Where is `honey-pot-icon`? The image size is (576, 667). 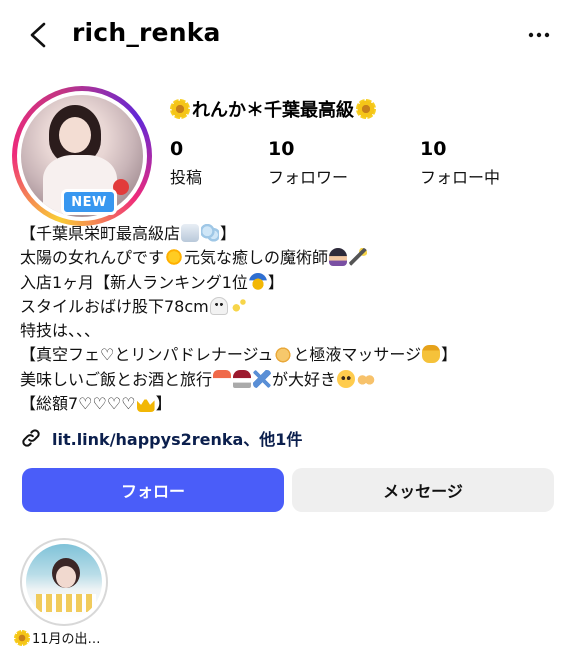 honey-pot-icon is located at coordinates (431, 354).